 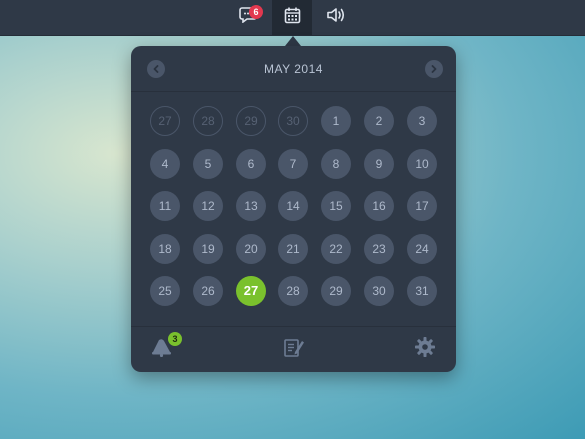 I want to click on calendar-day-outside-month: 27, so click(x=165, y=121).